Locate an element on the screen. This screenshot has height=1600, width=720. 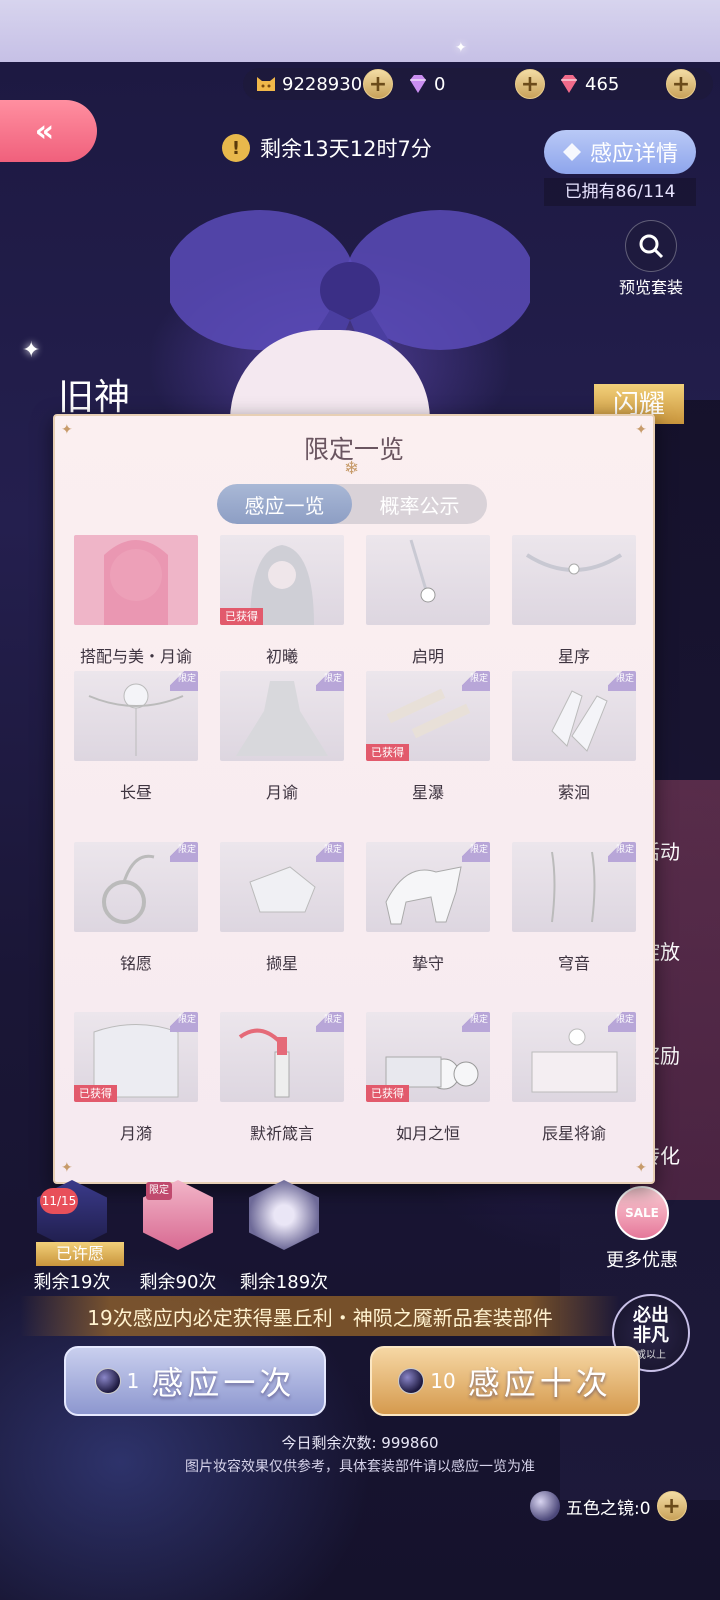
item-name: 穹音 is located at coordinates (573, 963).